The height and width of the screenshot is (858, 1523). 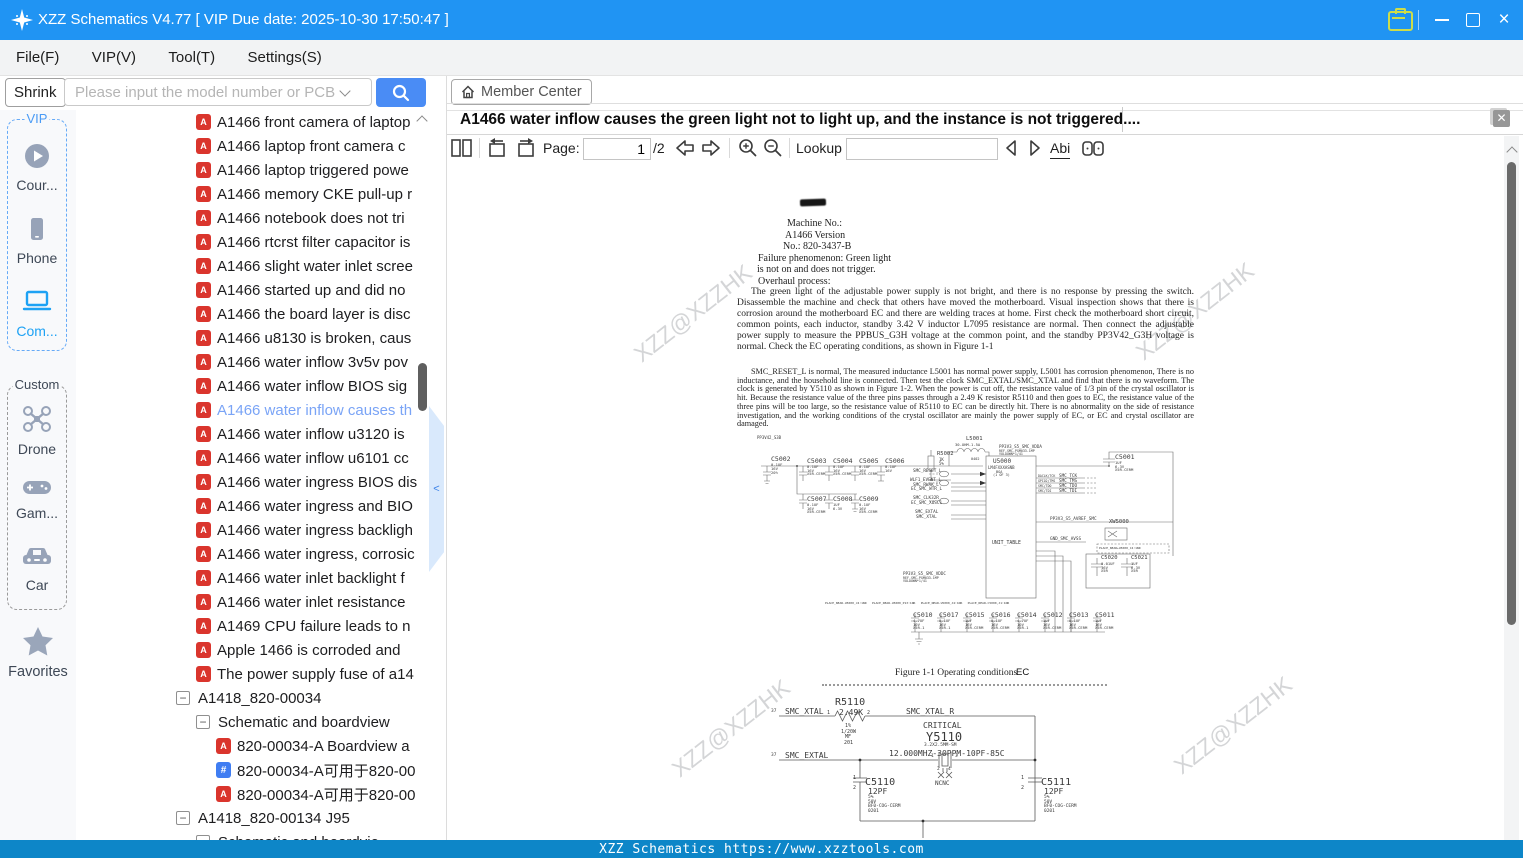 What do you see at coordinates (422, 387) in the screenshot?
I see `tree-scrollbar-thumb` at bounding box center [422, 387].